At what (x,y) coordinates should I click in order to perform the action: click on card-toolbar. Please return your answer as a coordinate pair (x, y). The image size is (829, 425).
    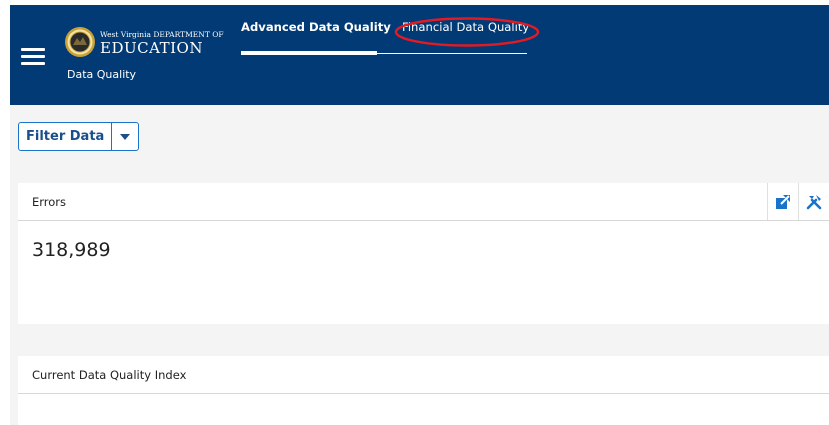
    Looking at the image, I should click on (798, 201).